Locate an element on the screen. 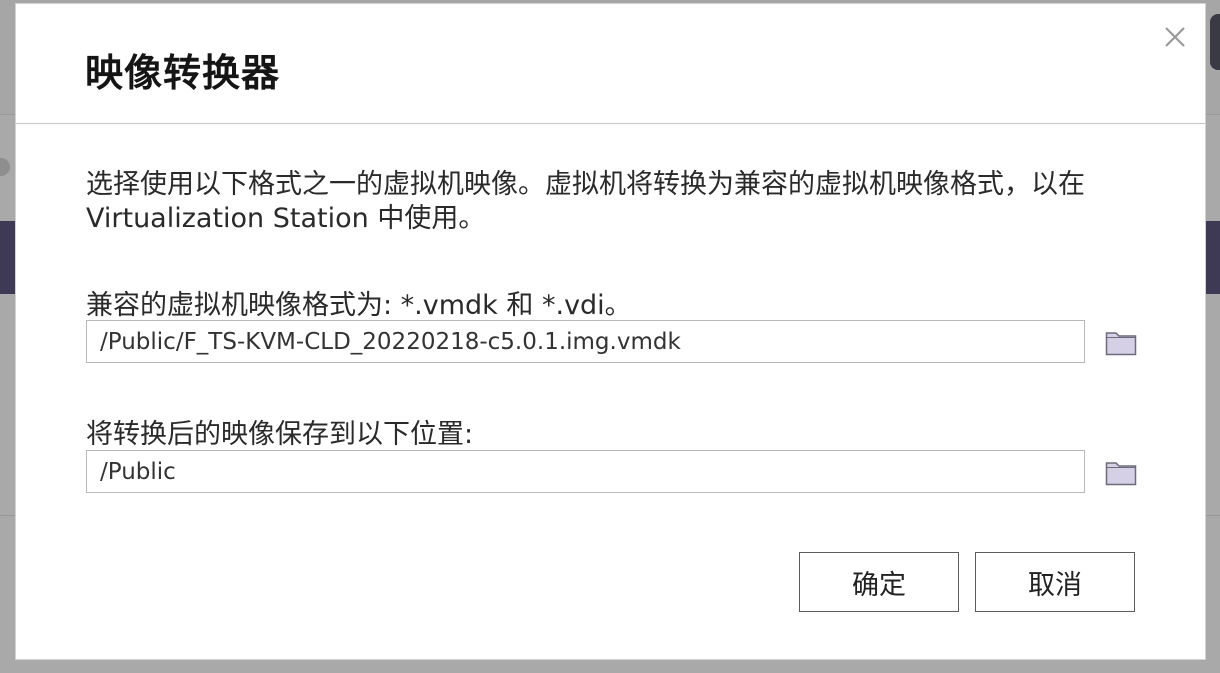 The image size is (1220, 673). destination-browse-button is located at coordinates (1121, 473).